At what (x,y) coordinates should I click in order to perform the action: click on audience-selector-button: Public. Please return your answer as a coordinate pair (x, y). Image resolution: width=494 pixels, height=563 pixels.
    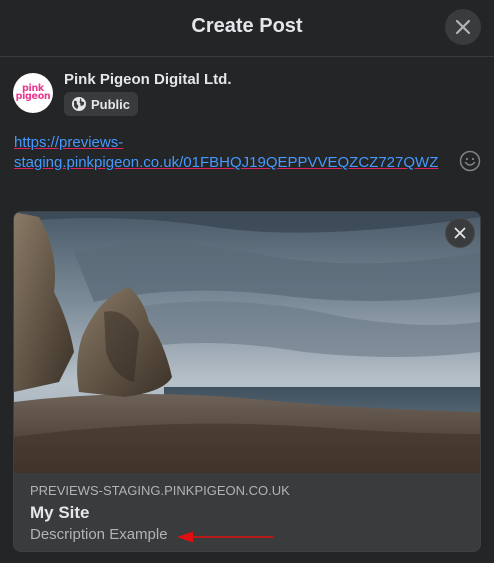
    Looking at the image, I should click on (101, 104).